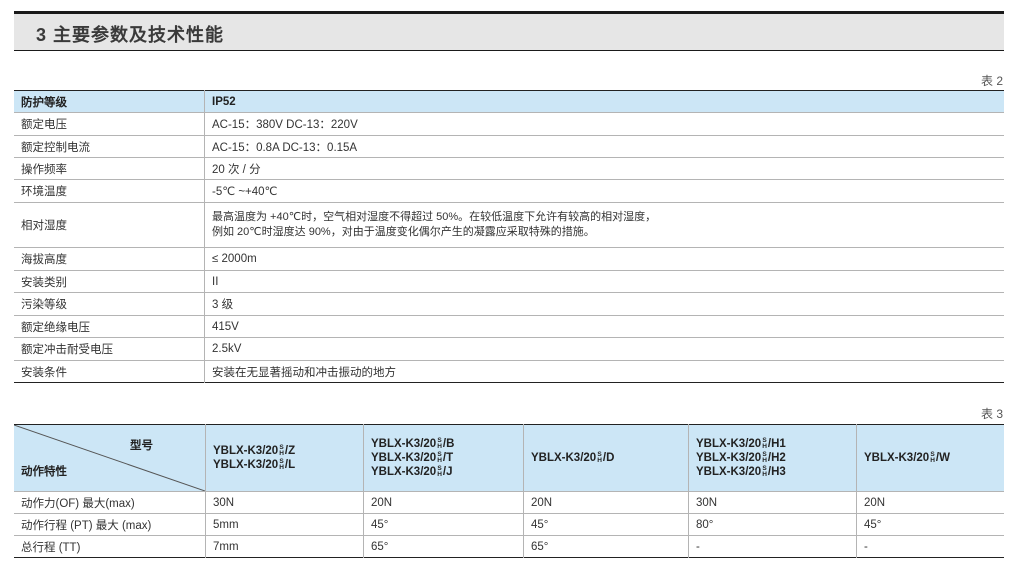 The image size is (1011, 565). What do you see at coordinates (604, 146) in the screenshot?
I see `value-cell: AC-15：0.8A DC-13：0.15A` at bounding box center [604, 146].